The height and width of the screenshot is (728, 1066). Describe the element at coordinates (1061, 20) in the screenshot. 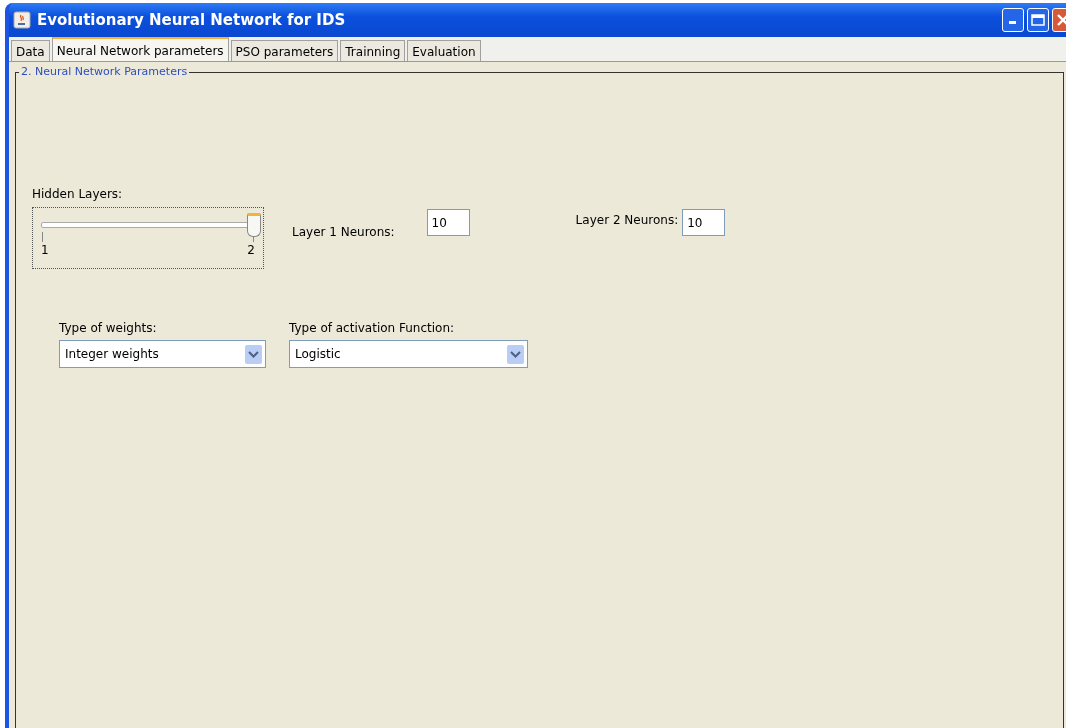

I see `close-icon` at that location.